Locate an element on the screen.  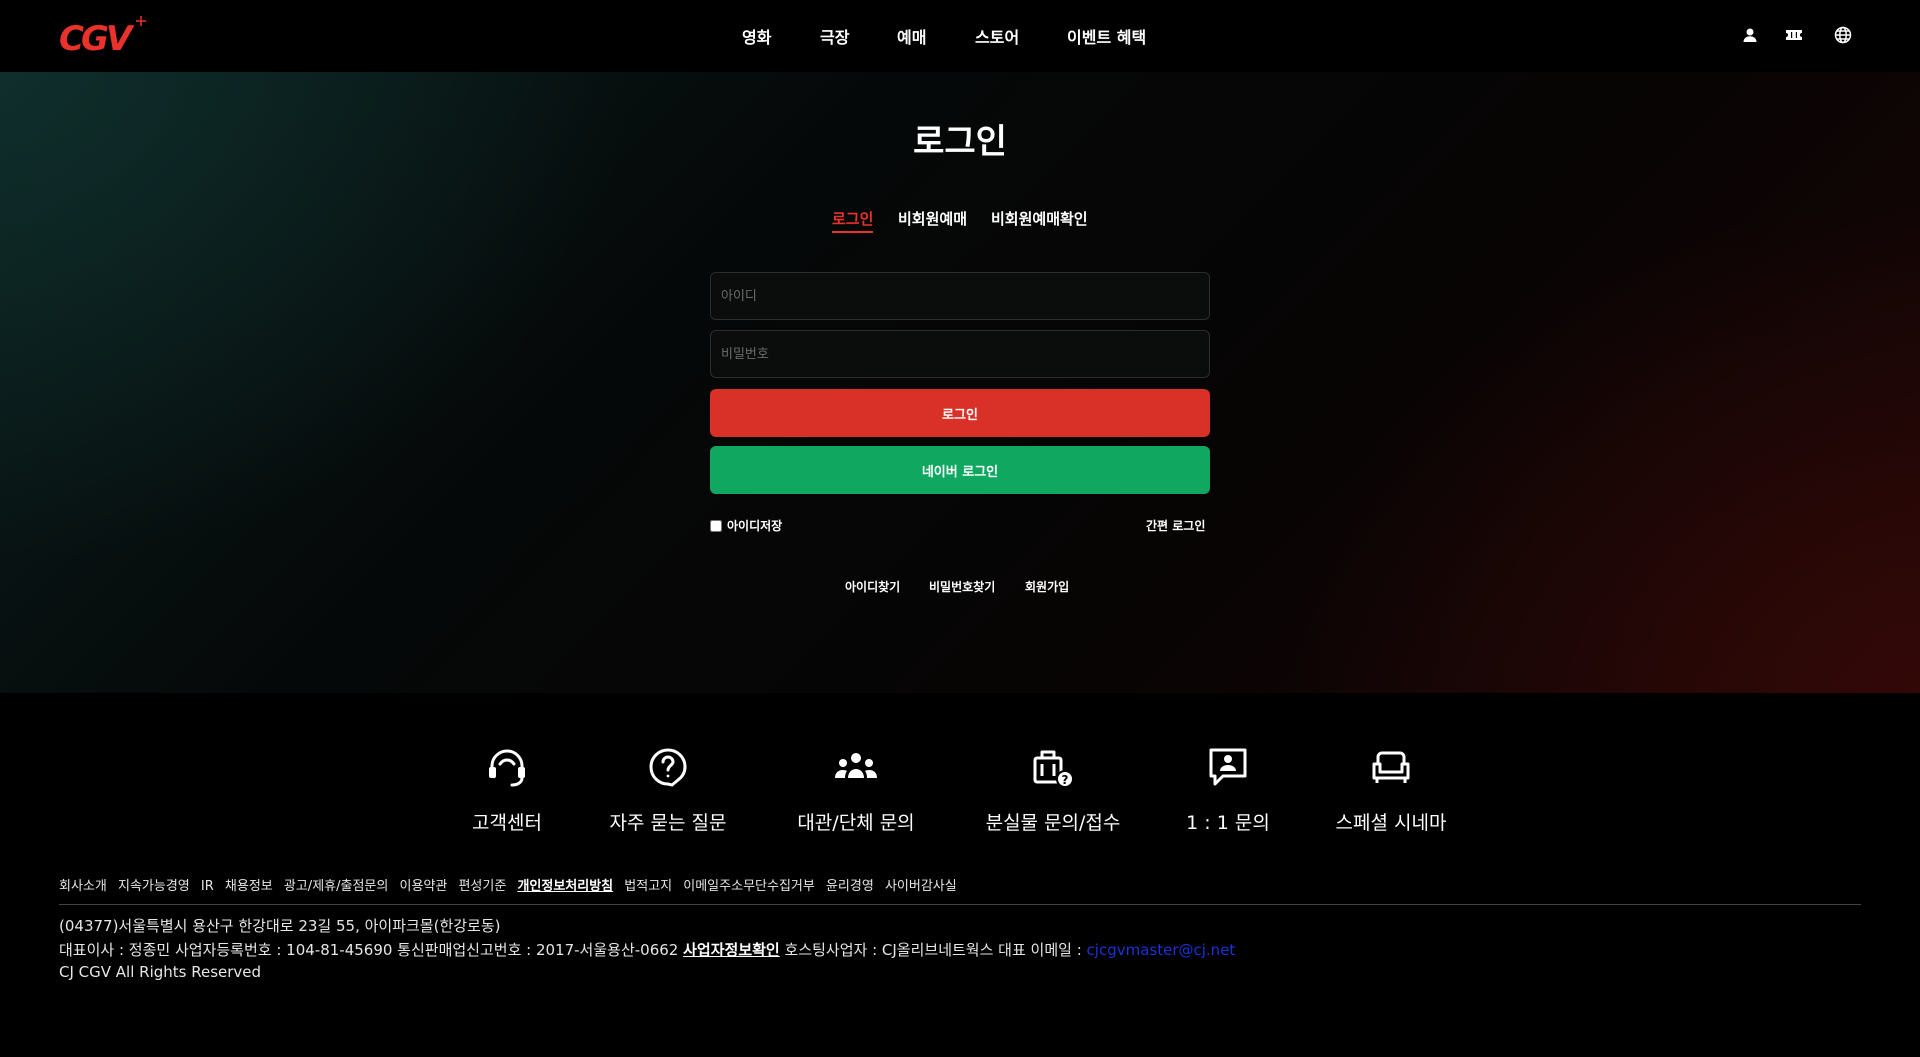
service-lost-found: ? 분실물 문의/접수 is located at coordinates (1053, 789).